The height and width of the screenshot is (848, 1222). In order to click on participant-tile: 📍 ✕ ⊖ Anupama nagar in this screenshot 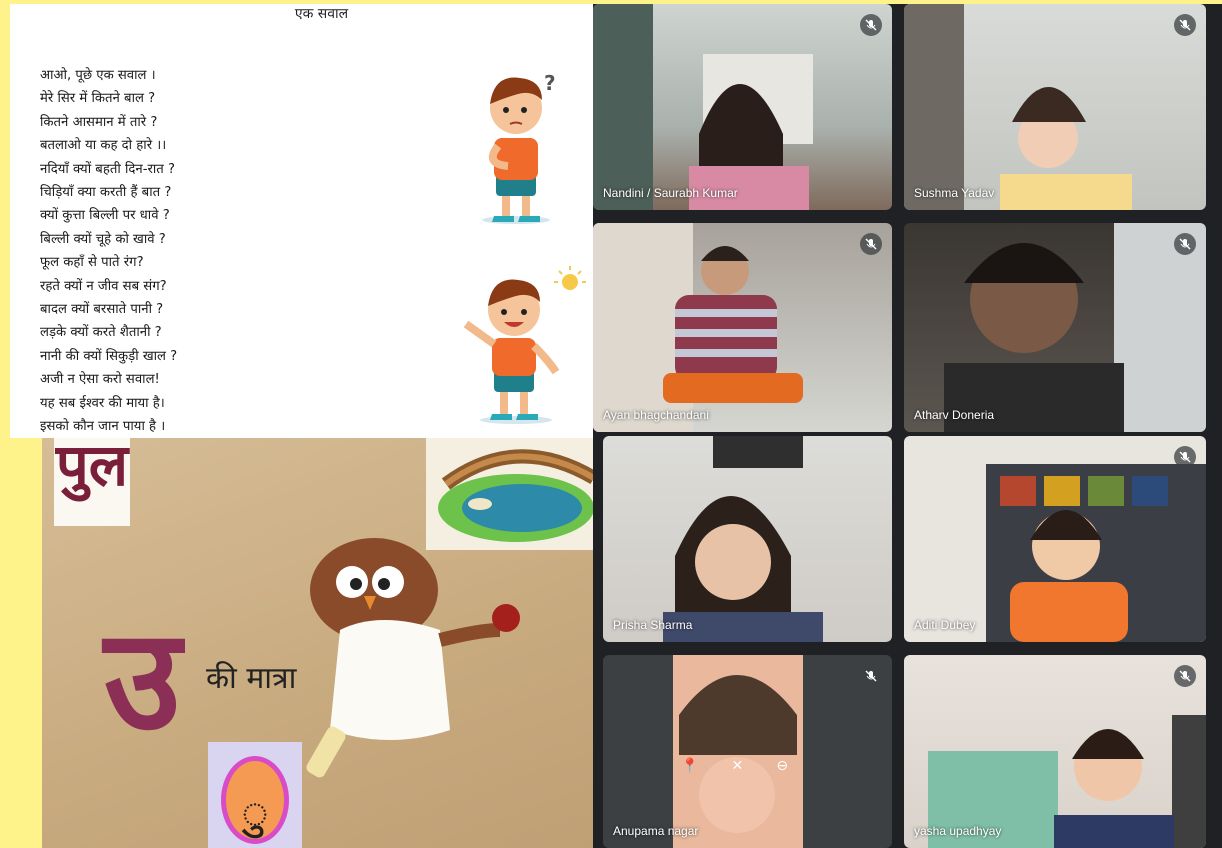, I will do `click(747, 751)`.